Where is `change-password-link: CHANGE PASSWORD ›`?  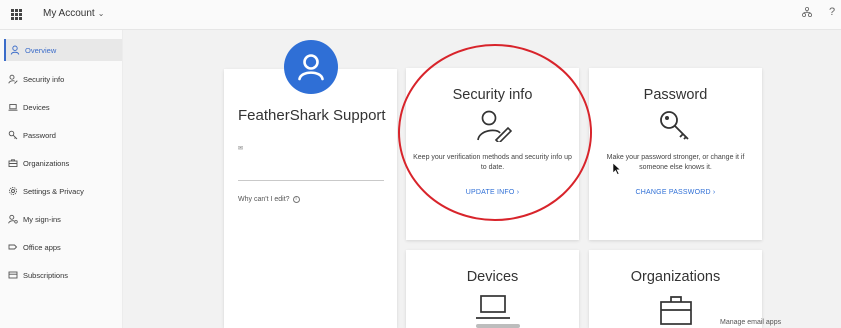 change-password-link: CHANGE PASSWORD › is located at coordinates (675, 192).